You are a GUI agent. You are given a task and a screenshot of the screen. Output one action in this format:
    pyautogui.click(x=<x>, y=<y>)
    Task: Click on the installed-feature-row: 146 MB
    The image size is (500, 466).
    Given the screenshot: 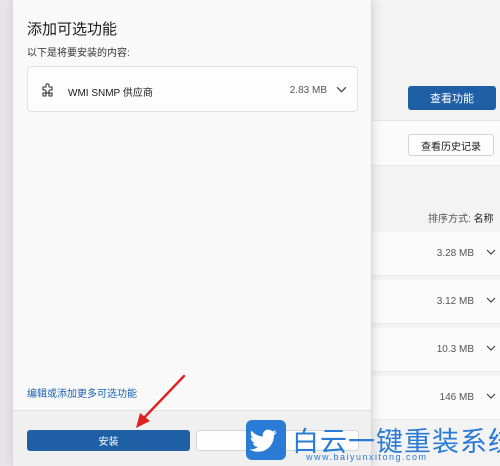 What is the action you would take?
    pyautogui.click(x=436, y=398)
    